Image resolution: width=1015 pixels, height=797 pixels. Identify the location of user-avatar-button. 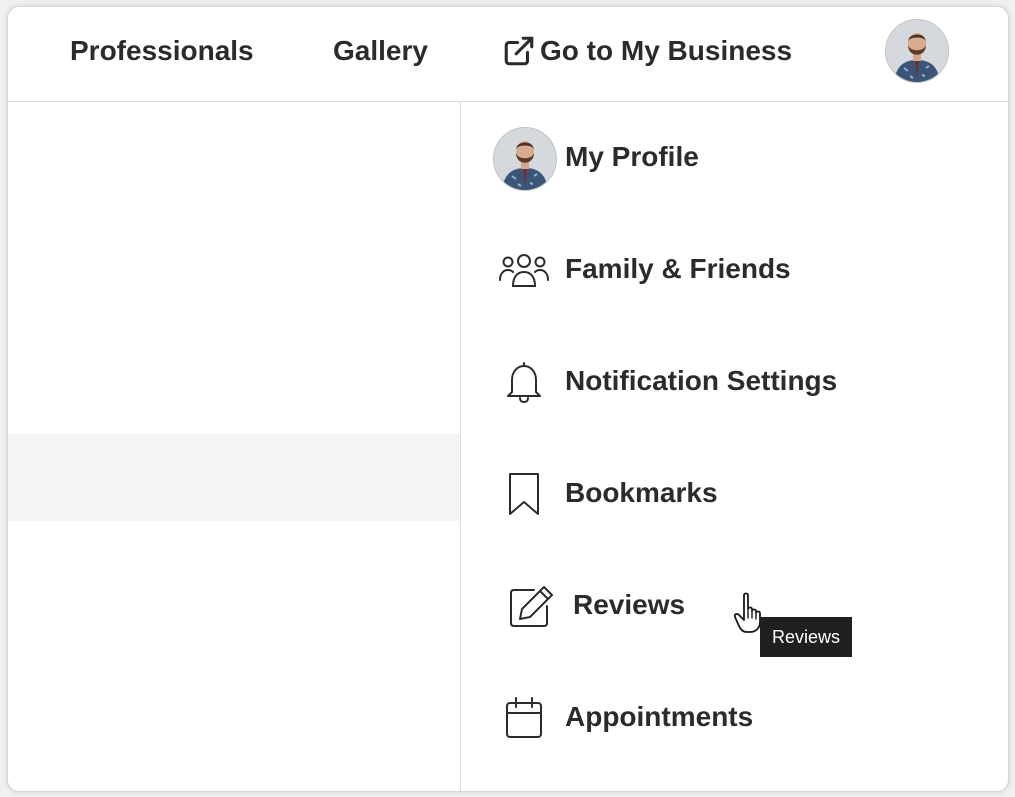
(917, 51).